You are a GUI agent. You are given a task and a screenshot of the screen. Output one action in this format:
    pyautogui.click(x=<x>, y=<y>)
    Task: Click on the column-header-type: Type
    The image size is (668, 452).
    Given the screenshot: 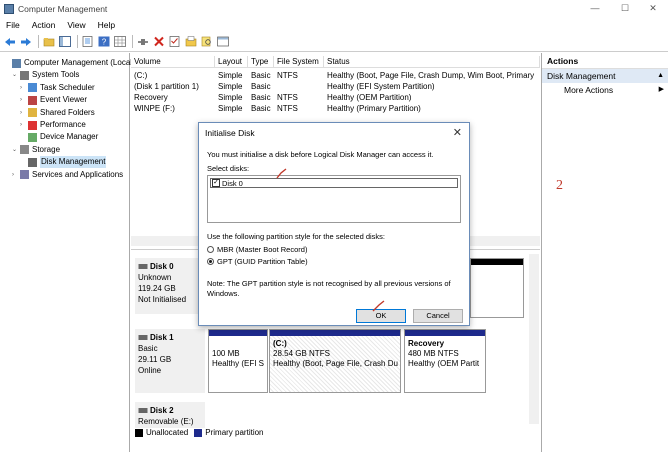 What is the action you would take?
    pyautogui.click(x=261, y=62)
    